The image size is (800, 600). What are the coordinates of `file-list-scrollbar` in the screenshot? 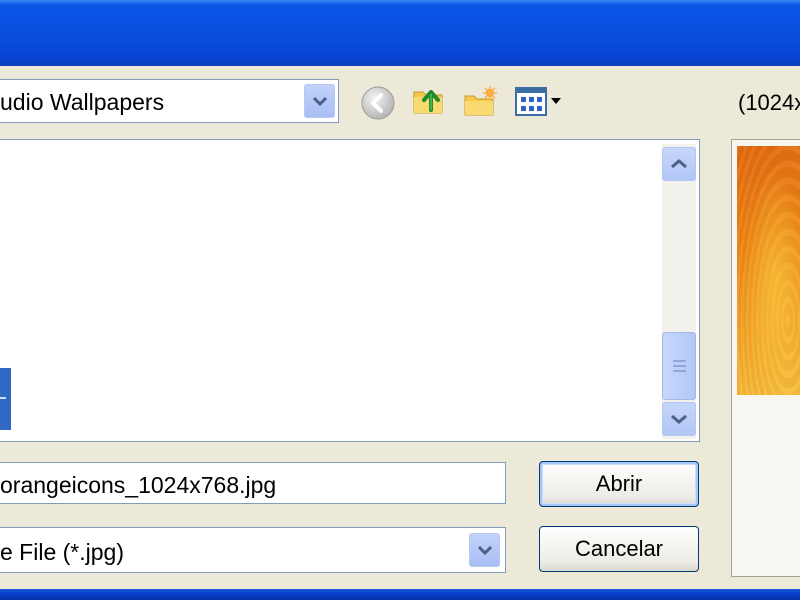 It's located at (679, 291).